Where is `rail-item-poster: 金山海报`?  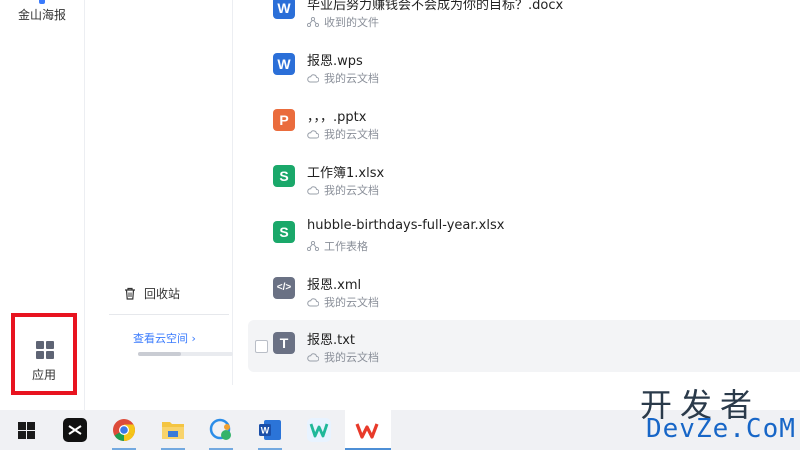
rail-item-poster: 金山海报 is located at coordinates (42, 11).